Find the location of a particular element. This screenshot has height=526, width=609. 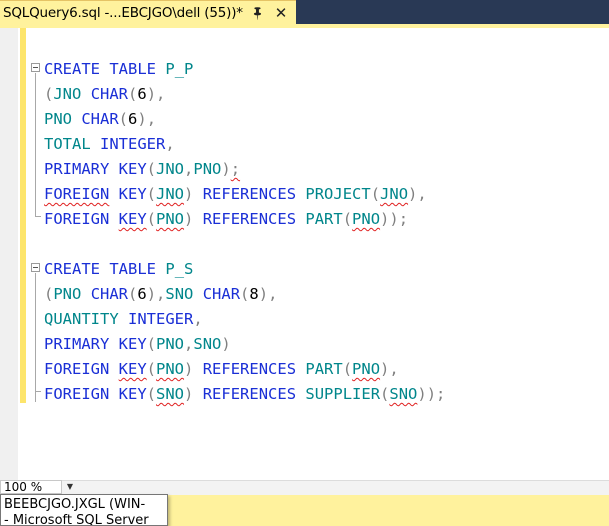

code-line-5: PRIMARY KEY(JNO,PNO); is located at coordinates (142, 169).